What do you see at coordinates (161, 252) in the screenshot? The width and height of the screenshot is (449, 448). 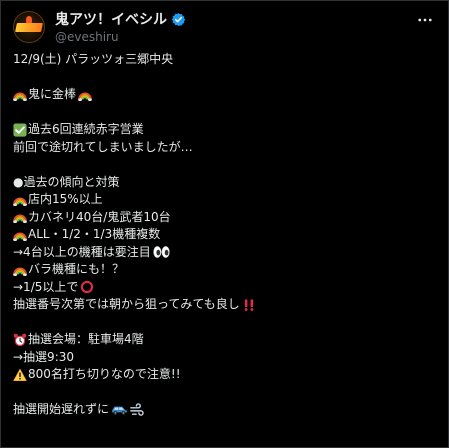 I see `eyes-icon` at bounding box center [161, 252].